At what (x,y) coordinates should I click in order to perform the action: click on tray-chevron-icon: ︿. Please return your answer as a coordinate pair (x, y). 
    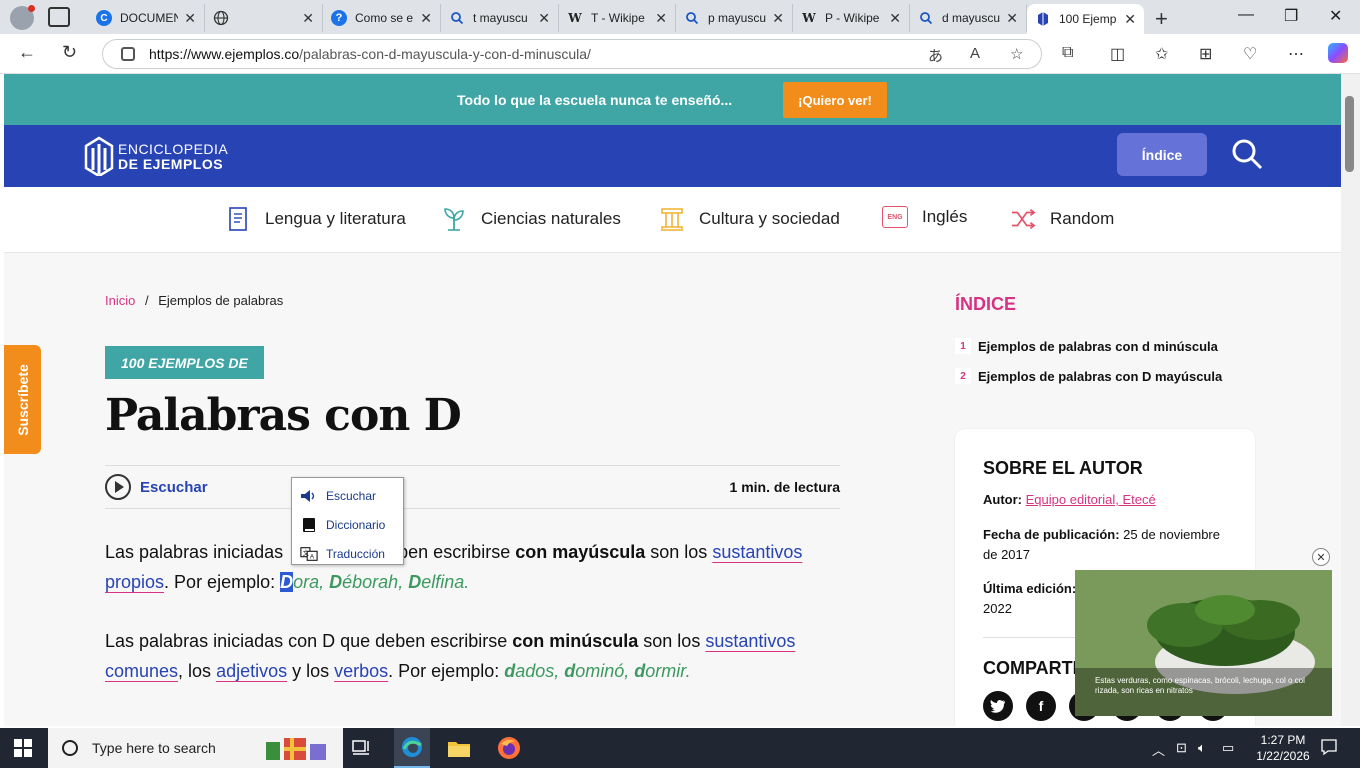
    Looking at the image, I should click on (1158, 749).